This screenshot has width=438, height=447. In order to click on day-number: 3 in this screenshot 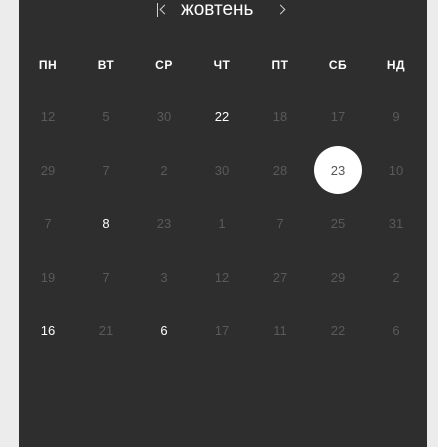, I will do `click(164, 277)`.